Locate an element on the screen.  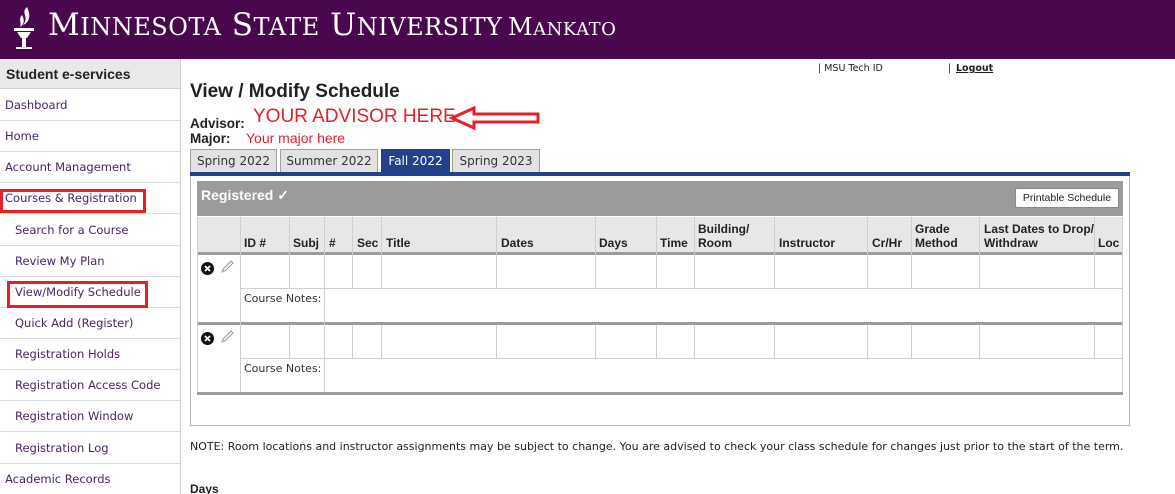
sidebar-item-account-management: Account Management is located at coordinates (90, 167).